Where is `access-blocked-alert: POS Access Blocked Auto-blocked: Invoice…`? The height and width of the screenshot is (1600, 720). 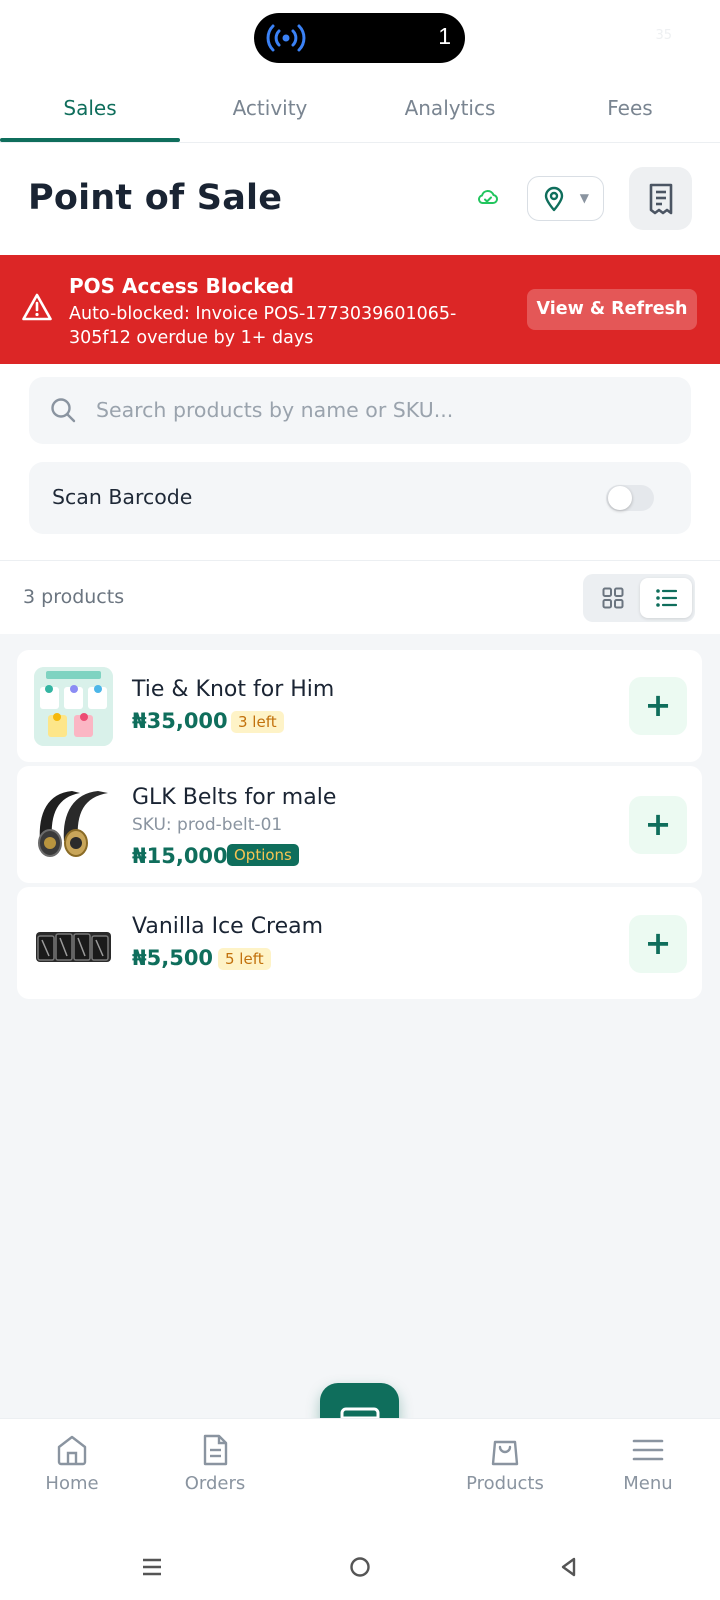
access-blocked-alert: POS Access Blocked Auto-blocked: Invoice… is located at coordinates (360, 309).